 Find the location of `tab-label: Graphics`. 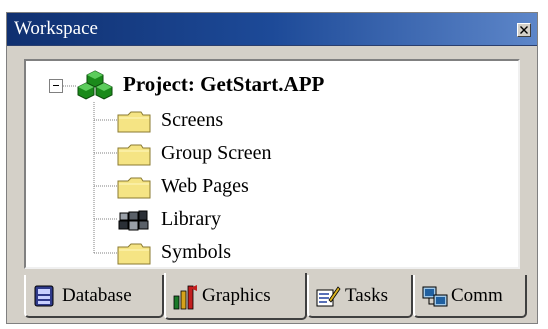

tab-label: Graphics is located at coordinates (236, 295).